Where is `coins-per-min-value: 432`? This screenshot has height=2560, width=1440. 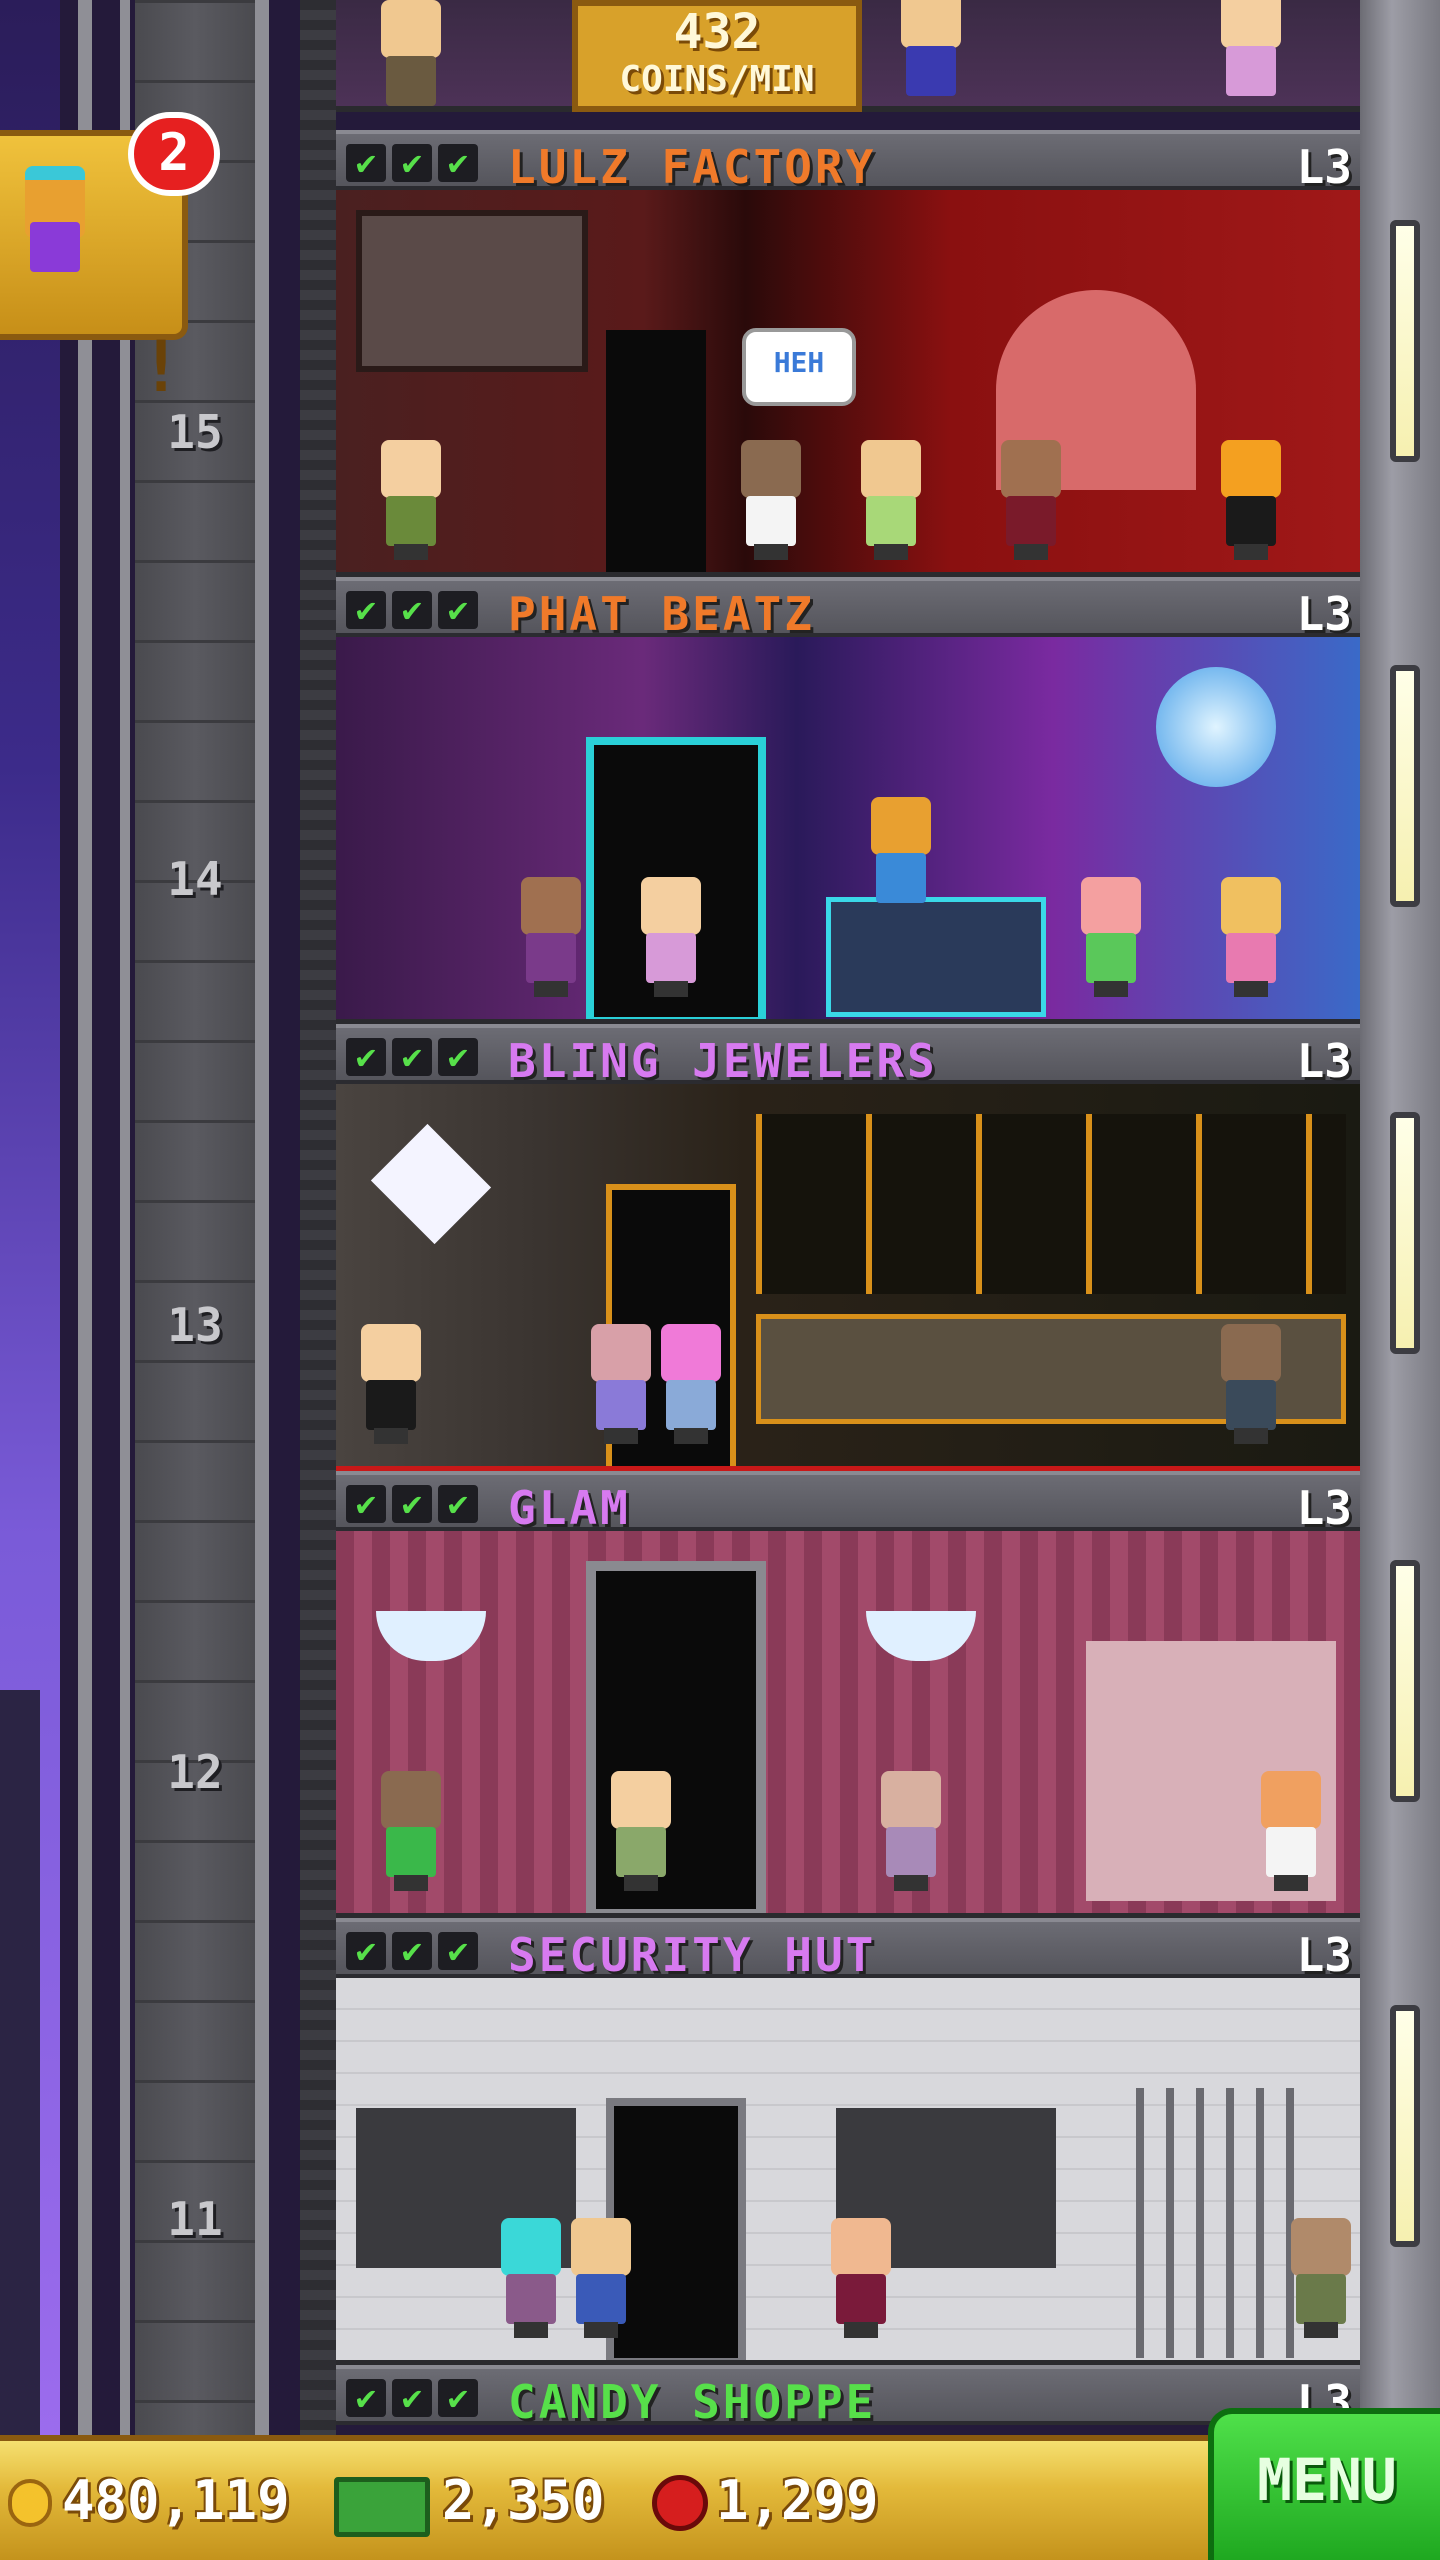
coins-per-min-value: 432 is located at coordinates (717, 32).